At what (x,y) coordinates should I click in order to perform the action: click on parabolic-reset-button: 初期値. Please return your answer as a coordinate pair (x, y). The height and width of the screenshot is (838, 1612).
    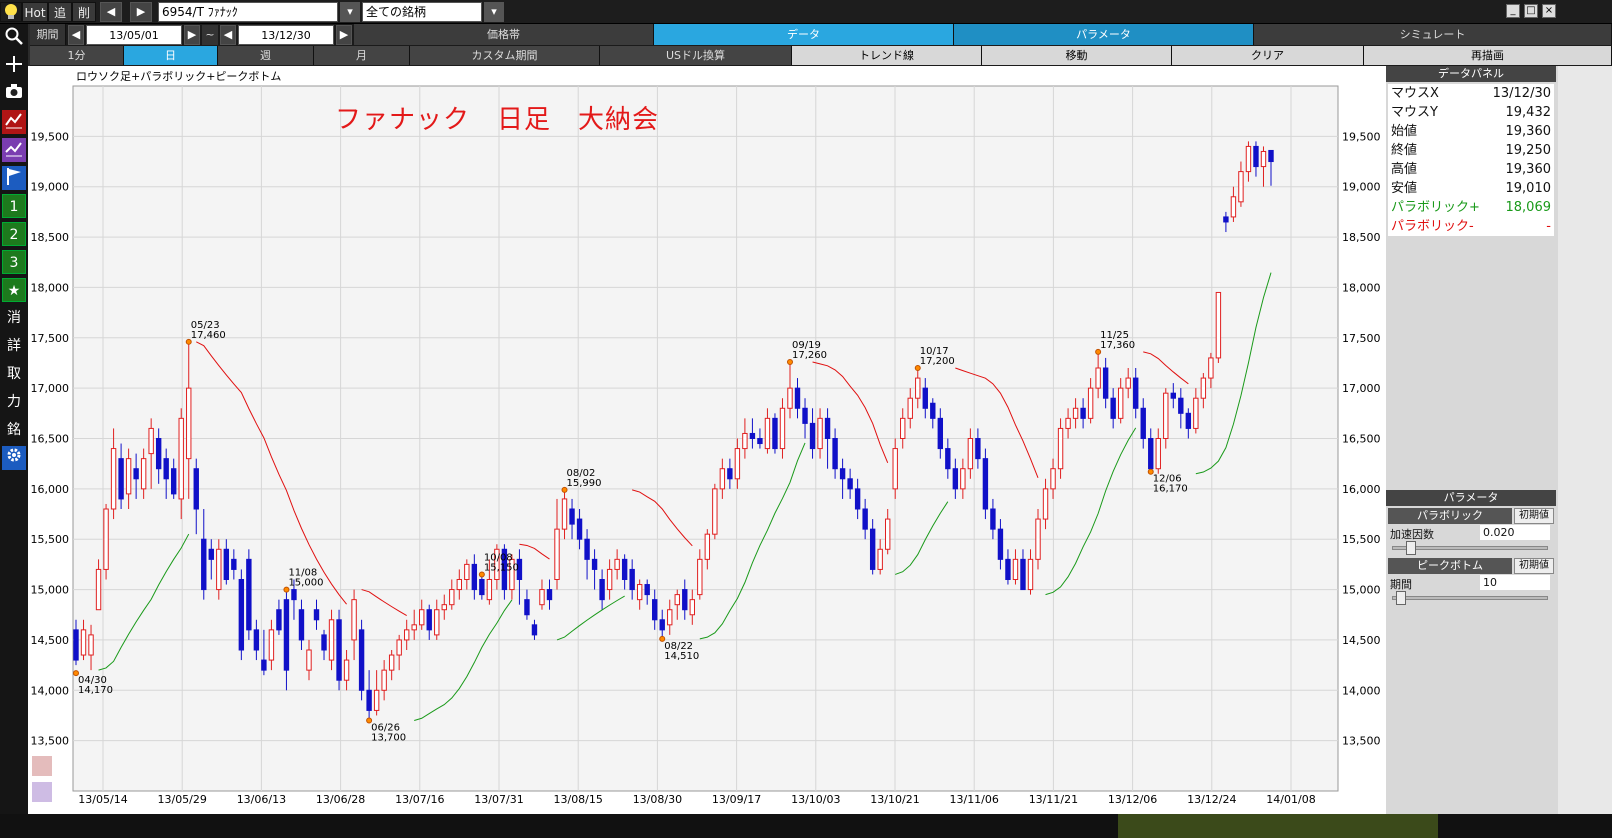
    Looking at the image, I should click on (1534, 516).